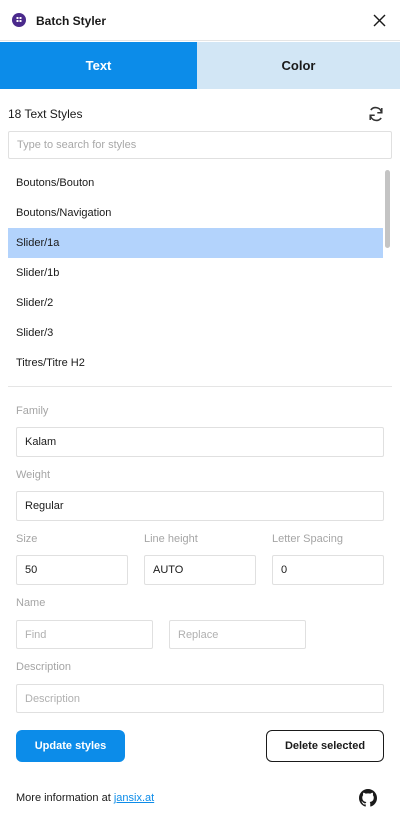  What do you see at coordinates (195, 363) in the screenshot?
I see `style-item-titres-titre-h2: Titres/Titre H2` at bounding box center [195, 363].